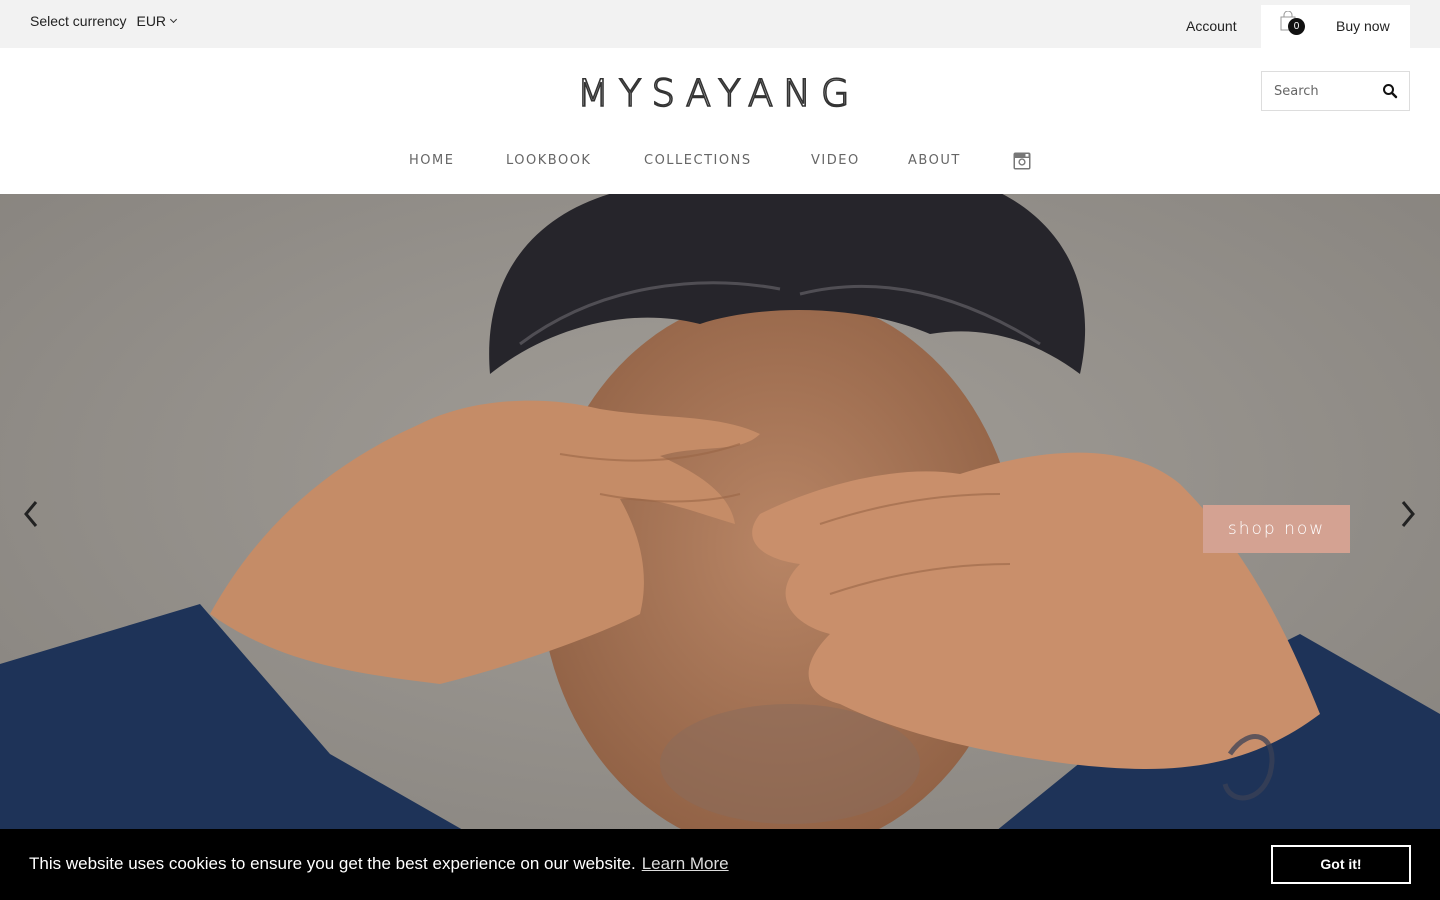  I want to click on buy-now-link: Buy now, so click(1363, 26).